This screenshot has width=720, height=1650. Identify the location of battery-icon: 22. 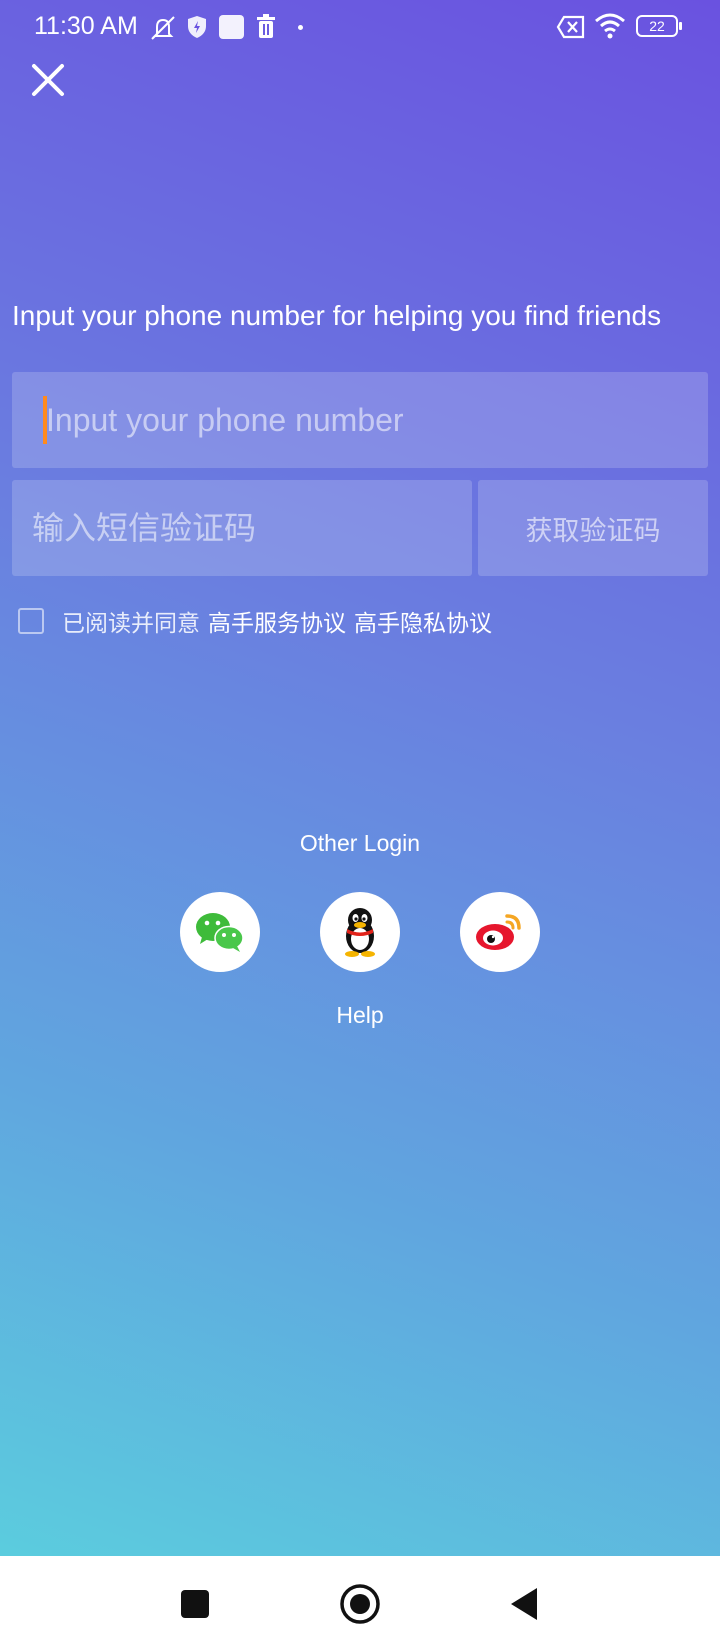
(657, 26).